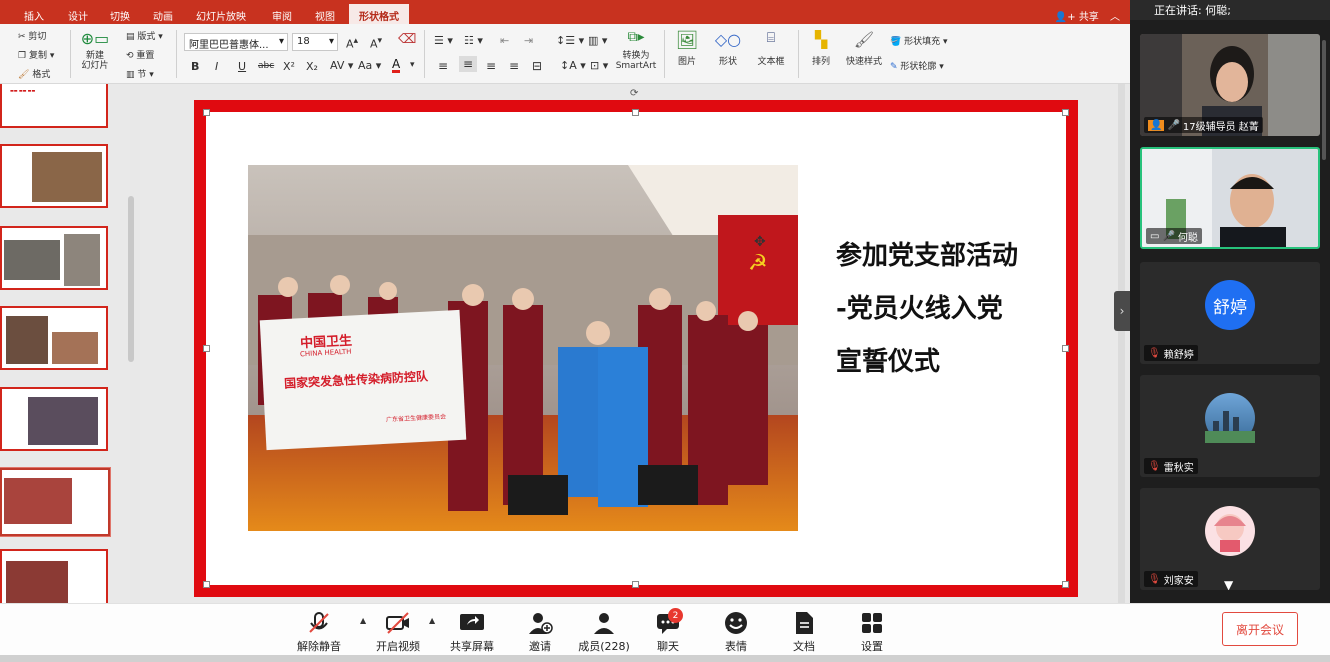 The width and height of the screenshot is (1330, 662). What do you see at coordinates (472, 632) in the screenshot?
I see `share-screen-button: 共享屏幕` at bounding box center [472, 632].